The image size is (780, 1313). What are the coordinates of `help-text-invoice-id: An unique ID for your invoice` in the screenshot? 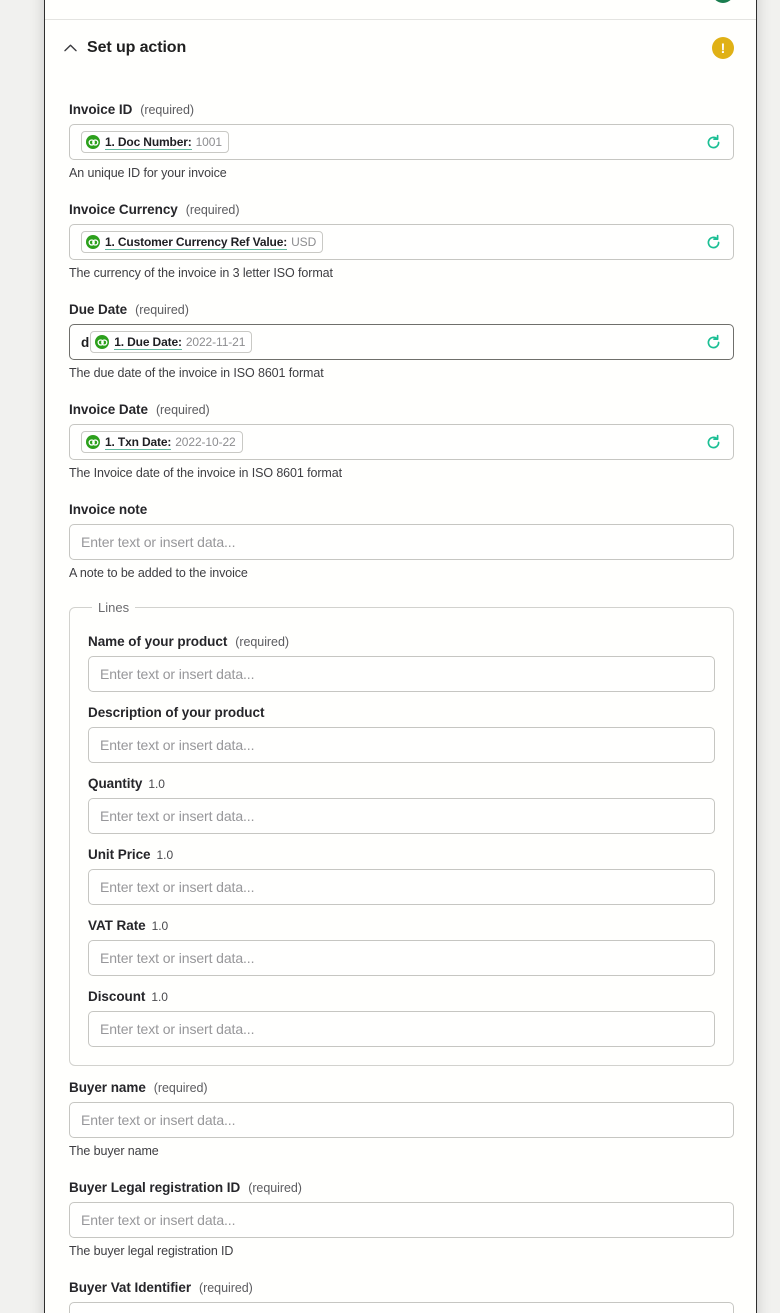 It's located at (148, 173).